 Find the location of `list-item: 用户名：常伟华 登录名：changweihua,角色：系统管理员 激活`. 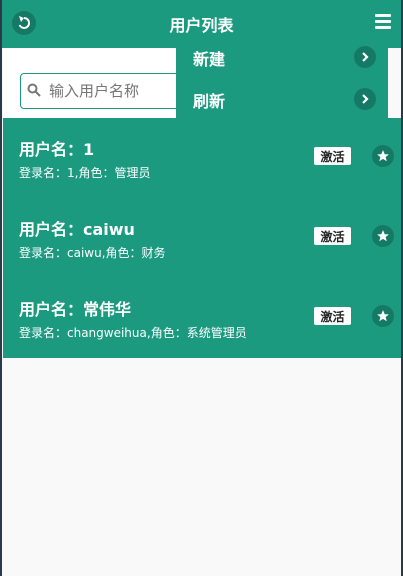

list-item: 用户名：常伟华 登录名：changweihua,角色：系统管理员 激活 is located at coordinates (203, 318).